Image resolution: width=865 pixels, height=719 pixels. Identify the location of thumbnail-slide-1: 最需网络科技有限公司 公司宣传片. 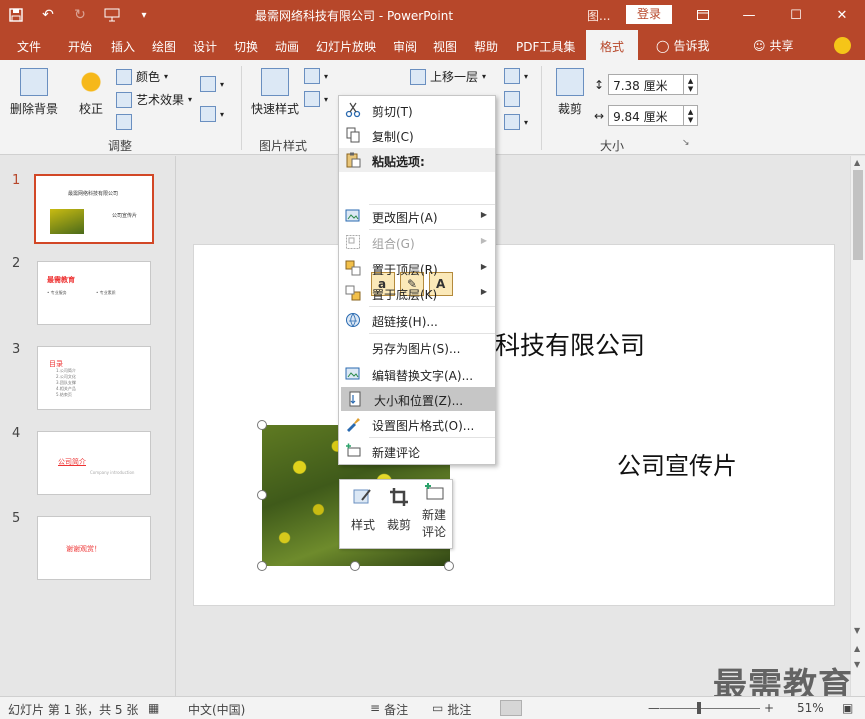
(94, 209).